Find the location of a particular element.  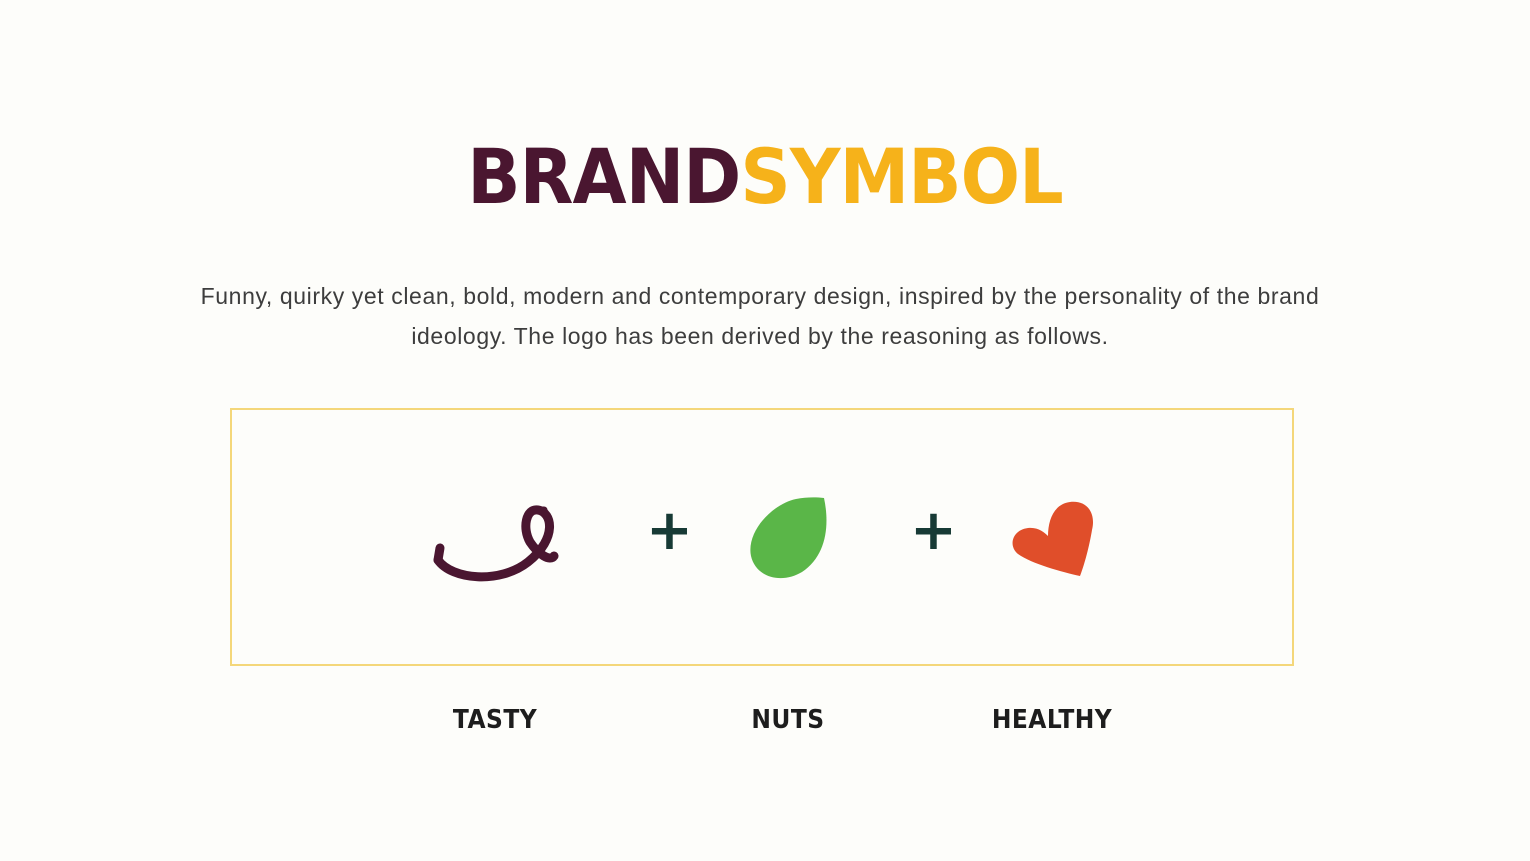

smile-swirl-icon is located at coordinates (496, 543).